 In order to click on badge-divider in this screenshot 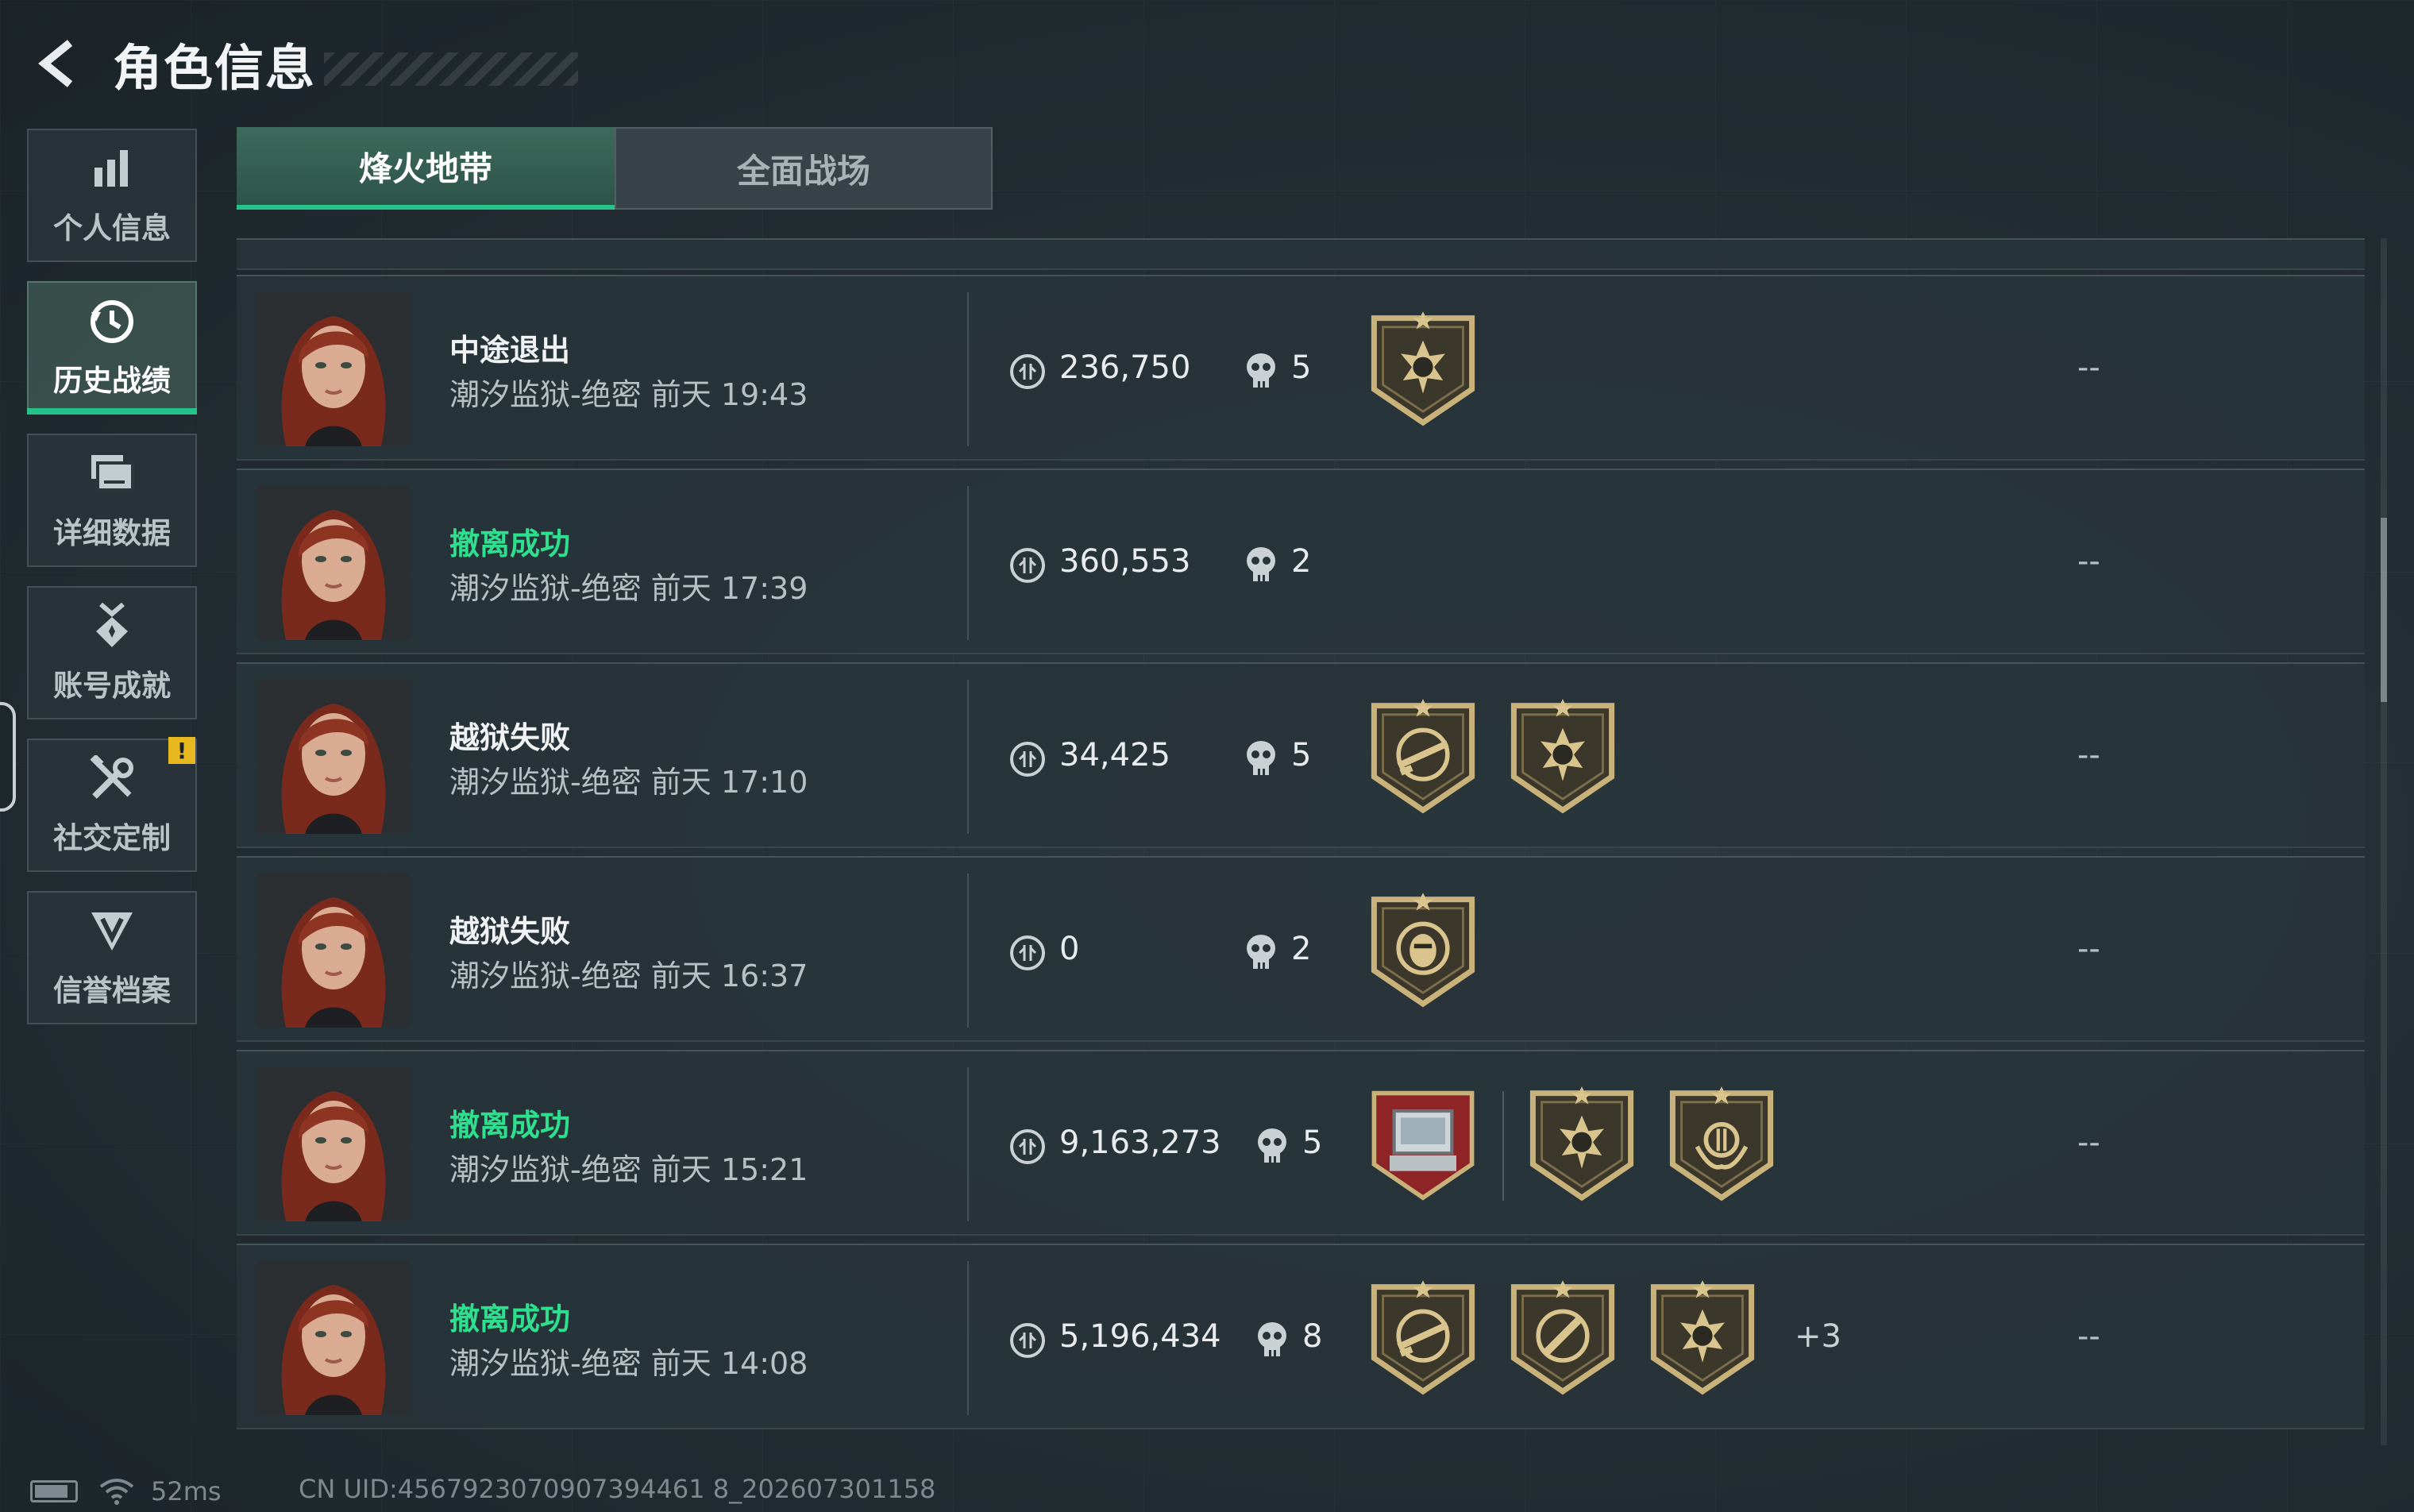, I will do `click(1503, 1146)`.